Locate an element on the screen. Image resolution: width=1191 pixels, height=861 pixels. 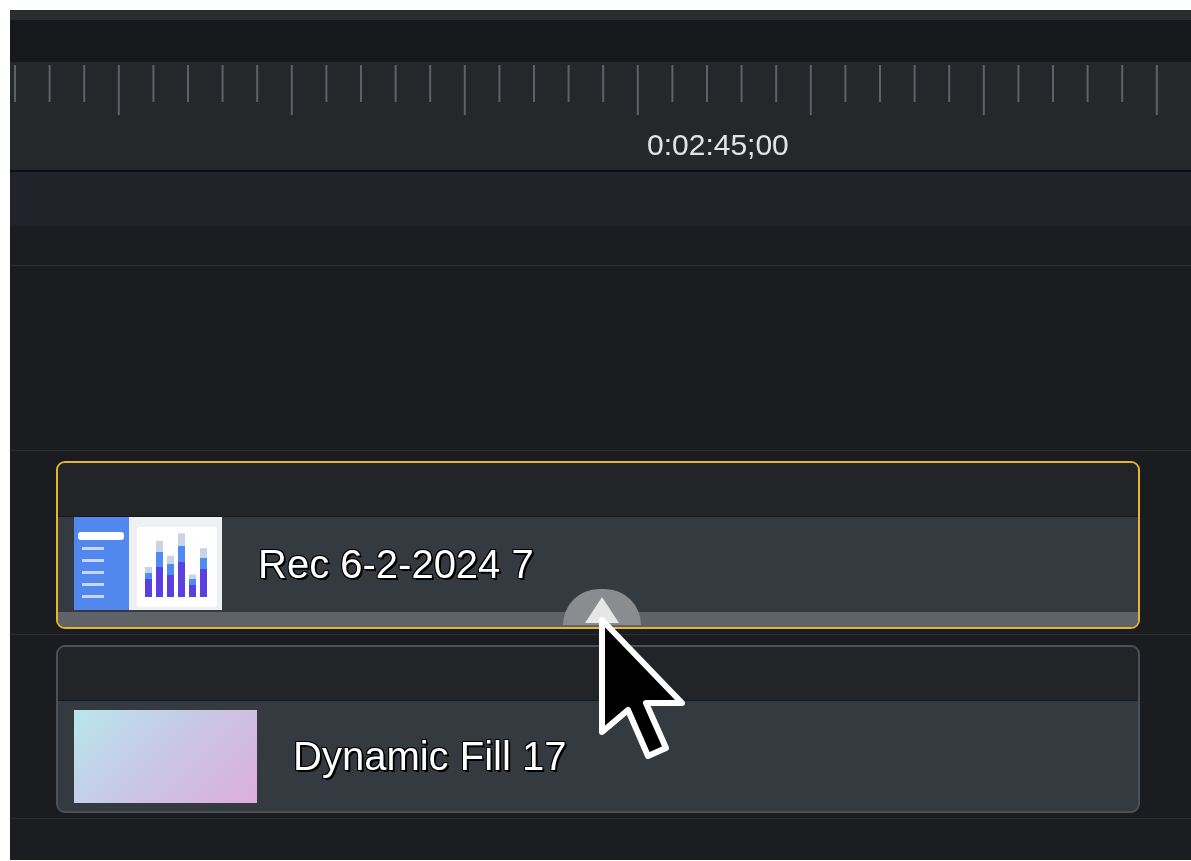
timeline-ruler: 0:02:45;00 is located at coordinates (600, 117).